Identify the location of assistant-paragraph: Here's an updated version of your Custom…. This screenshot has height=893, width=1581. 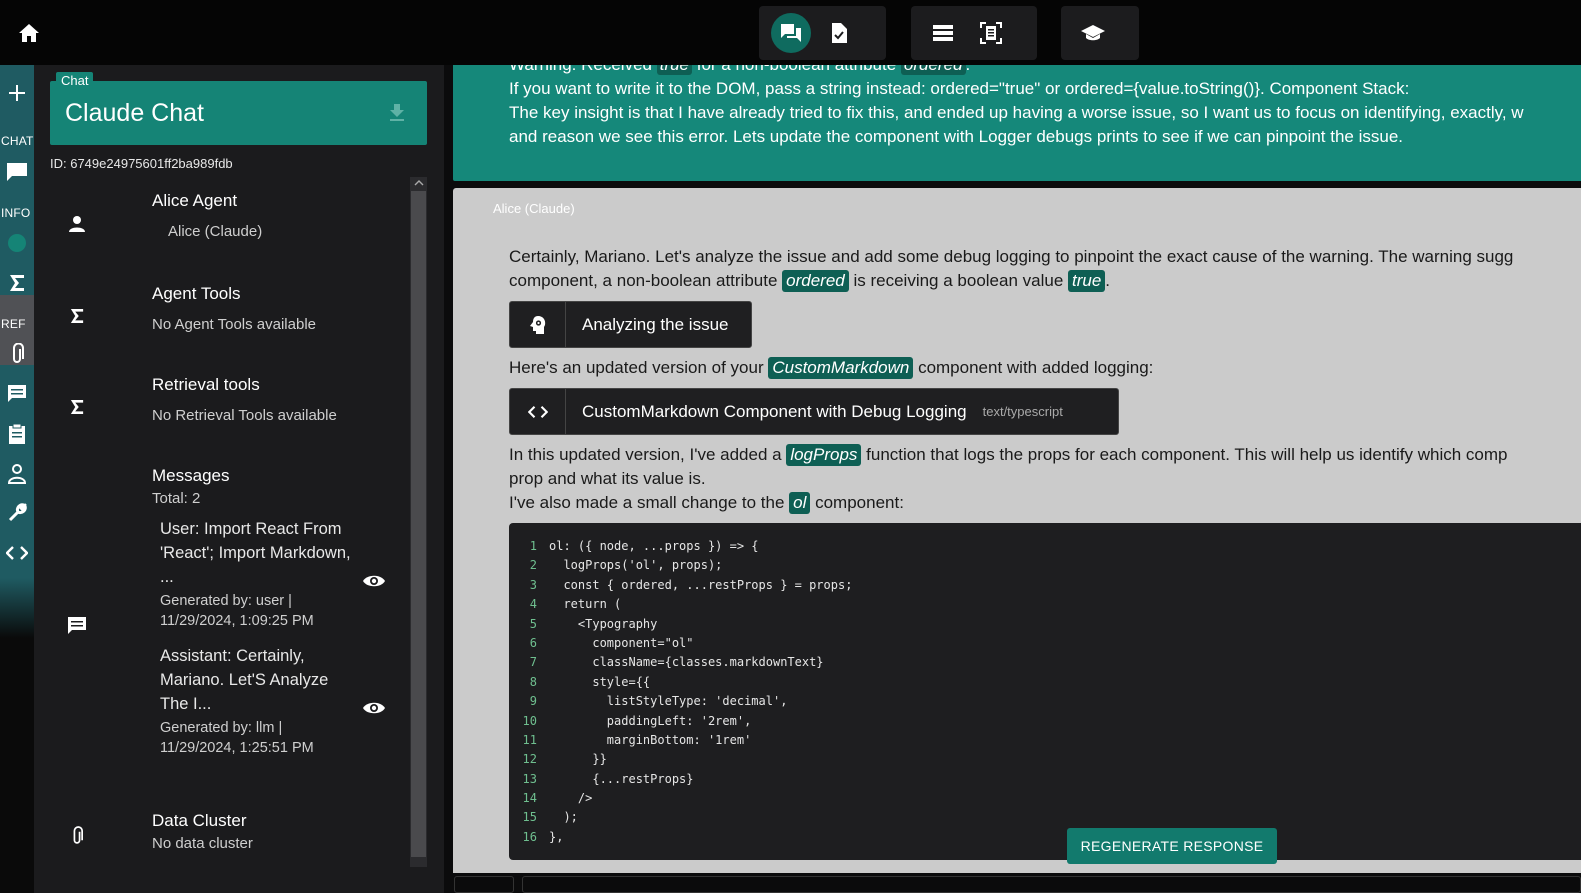
(831, 368).